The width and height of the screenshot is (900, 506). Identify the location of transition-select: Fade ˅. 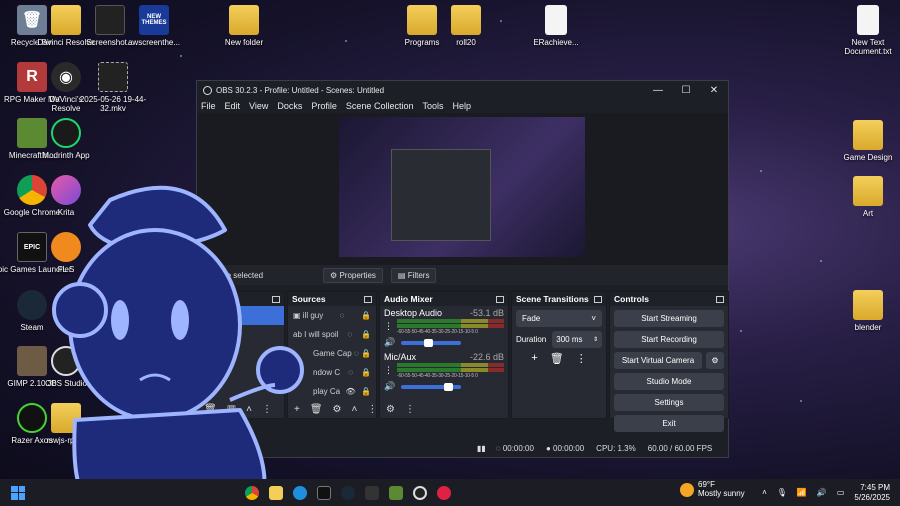
(559, 318).